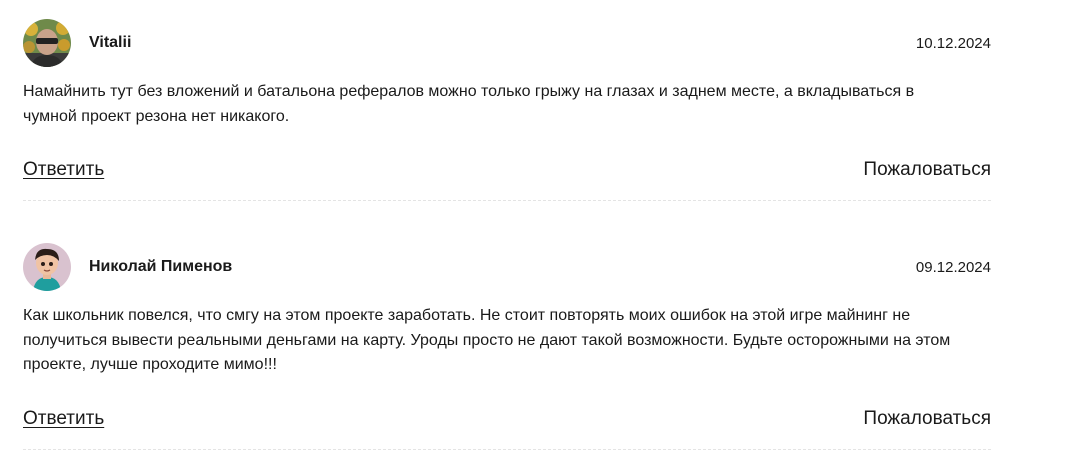  I want to click on comment-header: Николай Пименов 09.12.2024, so click(507, 267).